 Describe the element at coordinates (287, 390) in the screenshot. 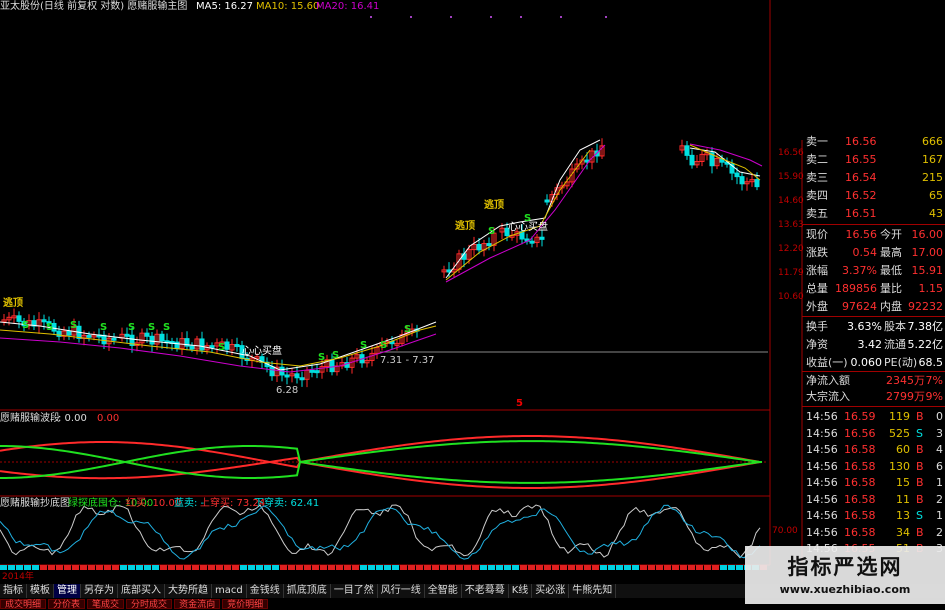

I see `low-price-label: 6.28` at that location.